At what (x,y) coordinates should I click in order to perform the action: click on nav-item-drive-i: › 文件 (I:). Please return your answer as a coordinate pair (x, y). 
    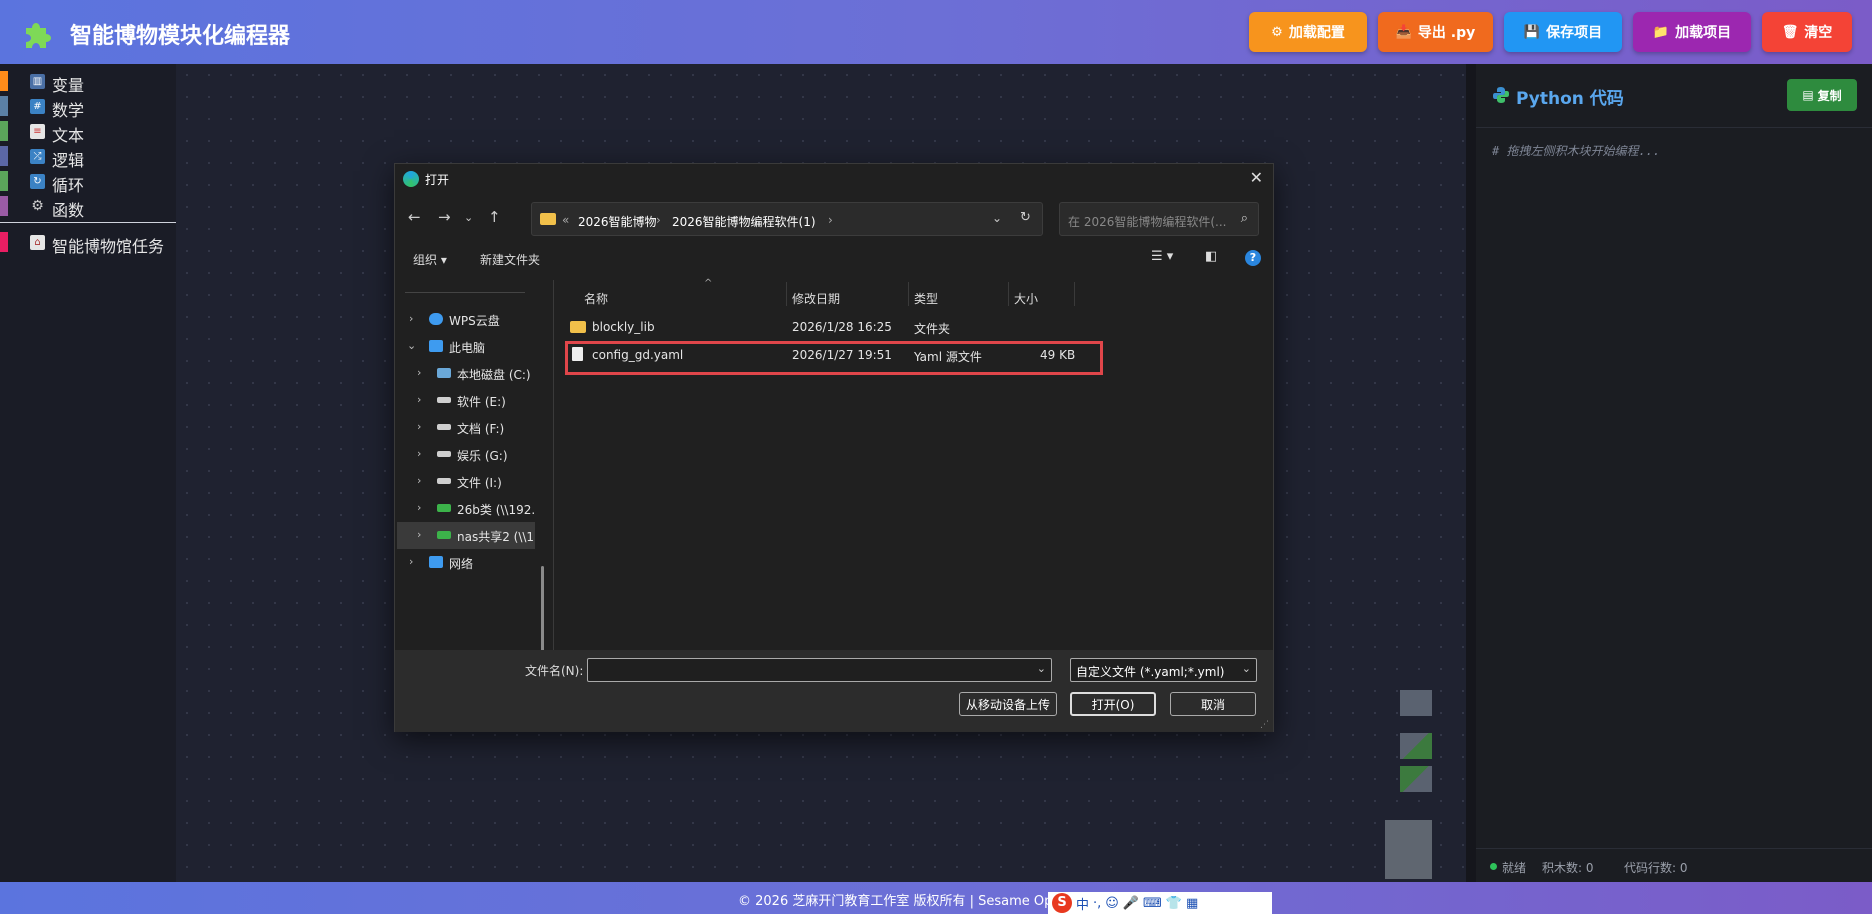
    Looking at the image, I should click on (465, 481).